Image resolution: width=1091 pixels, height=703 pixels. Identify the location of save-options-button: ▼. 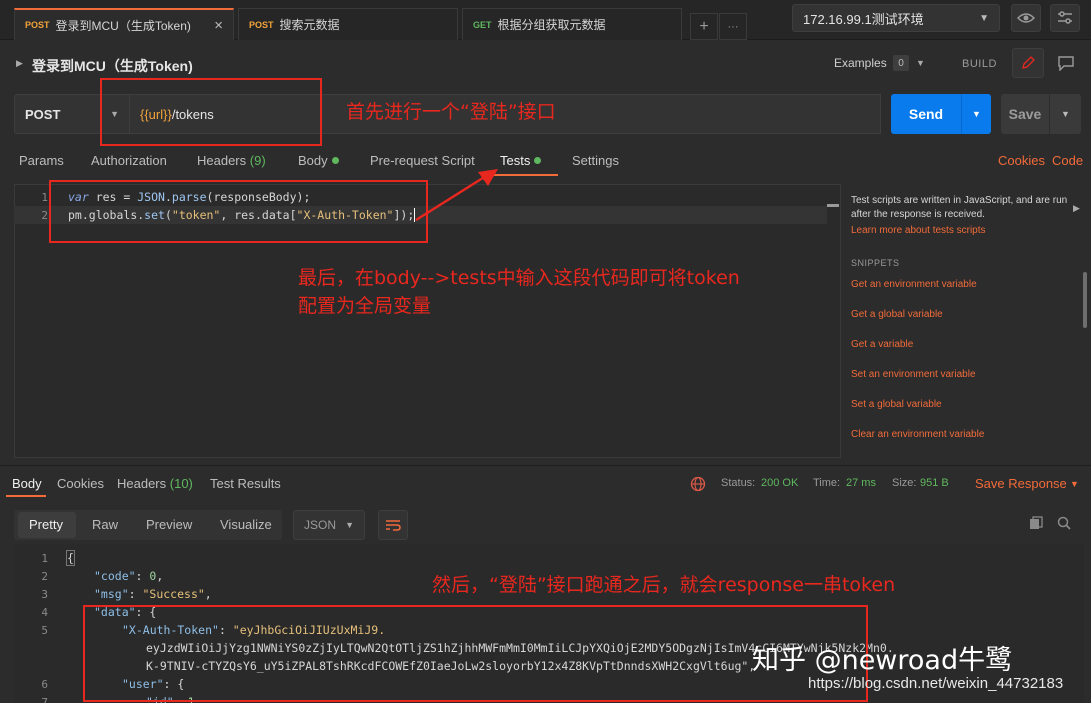
(1065, 114).